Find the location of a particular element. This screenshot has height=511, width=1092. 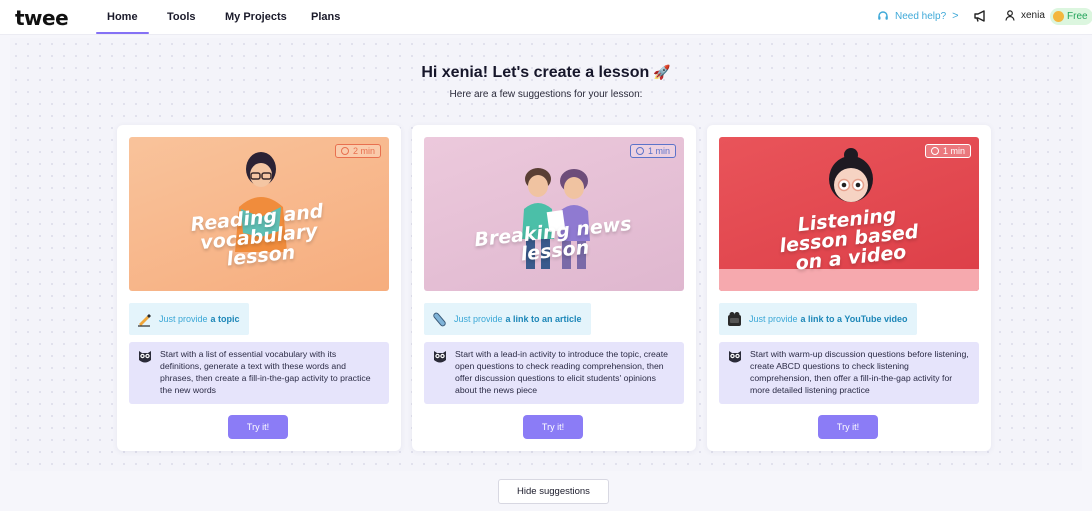

megaphone-icon is located at coordinates (980, 16).